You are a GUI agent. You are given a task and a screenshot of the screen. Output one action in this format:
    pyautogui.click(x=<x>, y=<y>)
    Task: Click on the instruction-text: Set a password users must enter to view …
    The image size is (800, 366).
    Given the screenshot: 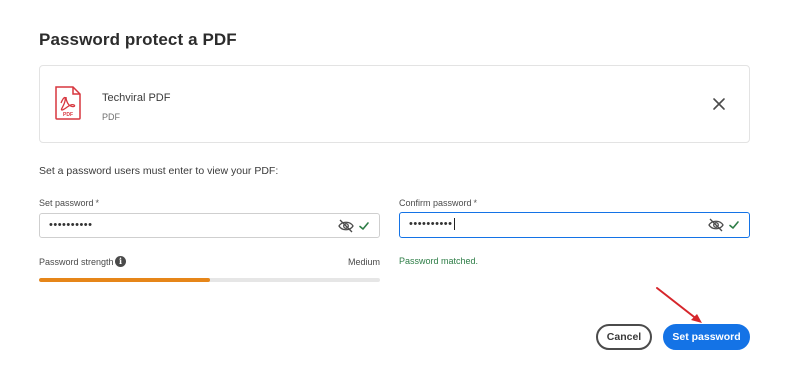 What is the action you would take?
    pyautogui.click(x=159, y=171)
    